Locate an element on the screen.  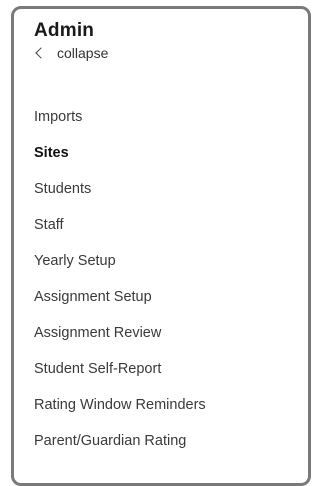
sidebar-item-rating-window-reminders: Rating Window Reminders is located at coordinates (120, 405).